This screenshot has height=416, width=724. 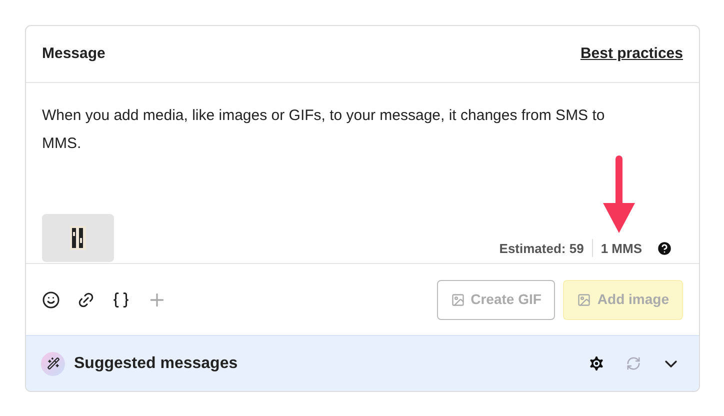 What do you see at coordinates (121, 299) in the screenshot?
I see `braces-icon` at bounding box center [121, 299].